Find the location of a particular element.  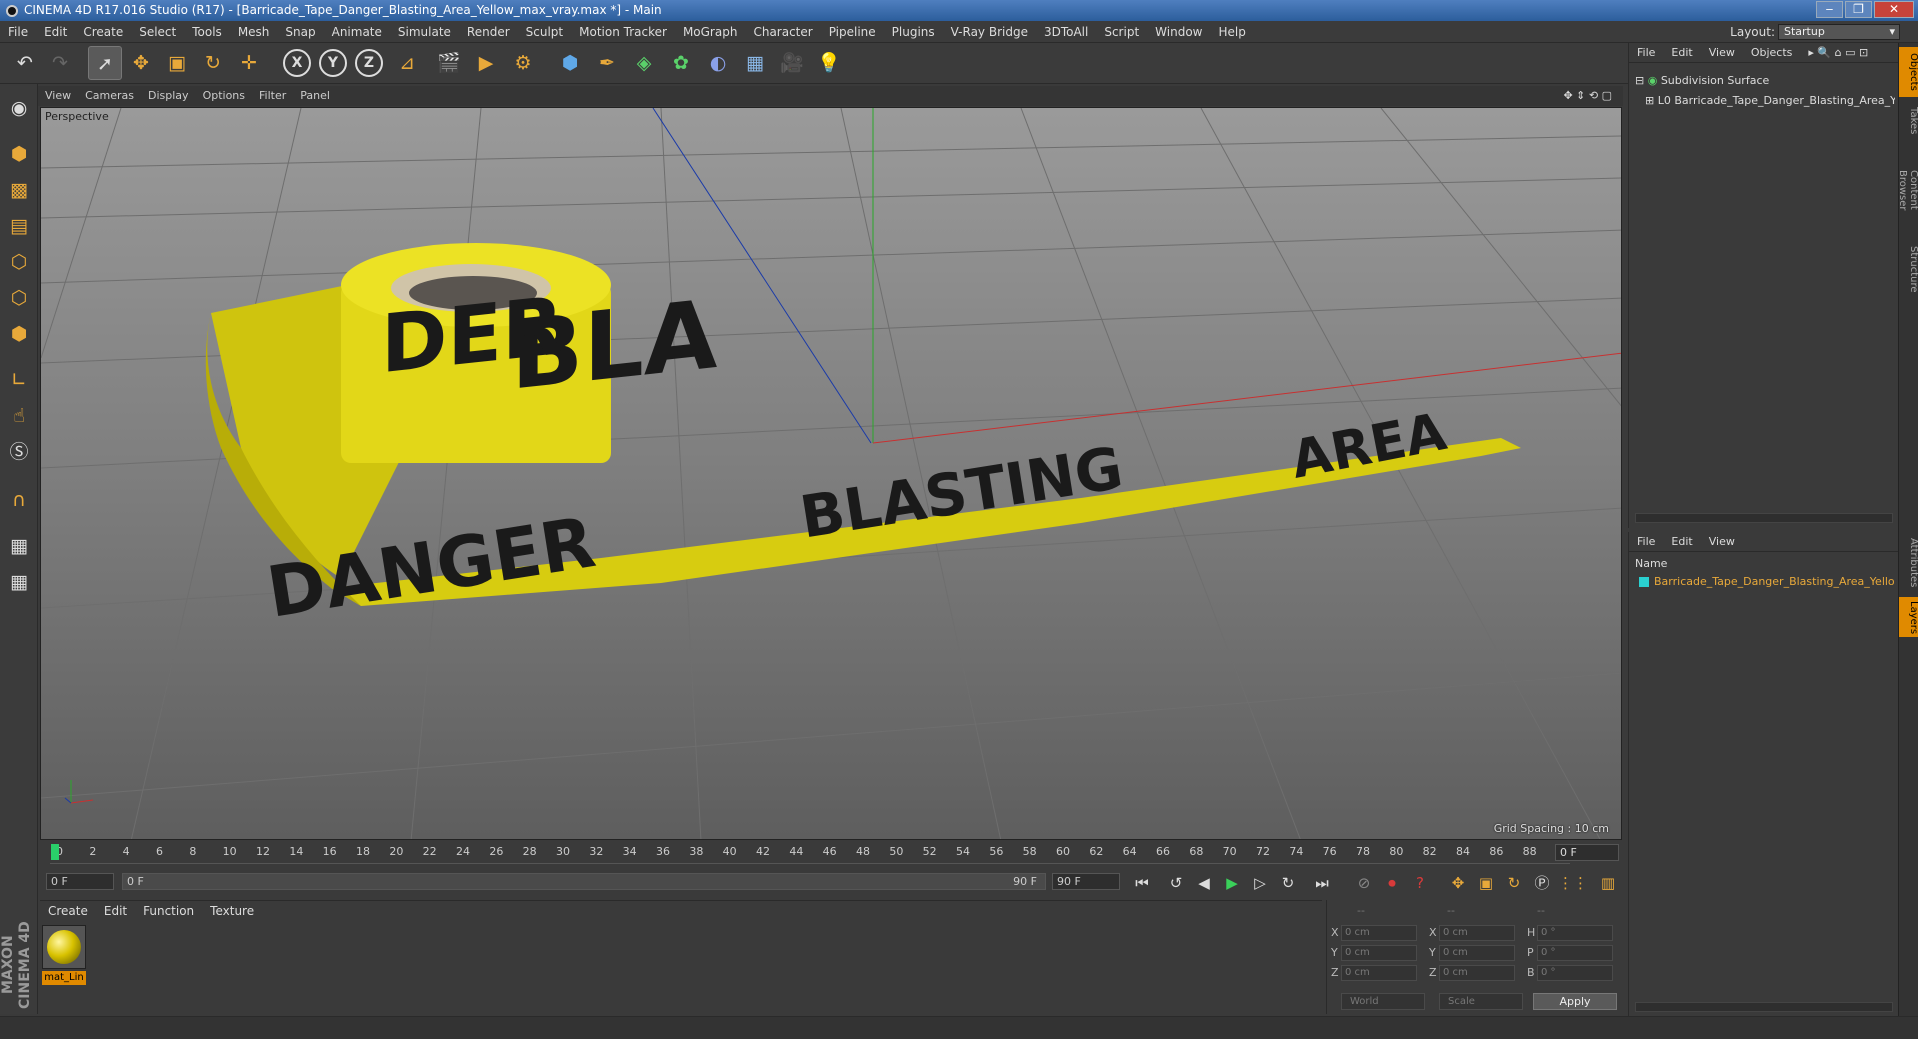

object-row-subdivision-surface: ⊟ ◉ Subdivision Surface is located at coordinates (1702, 81).